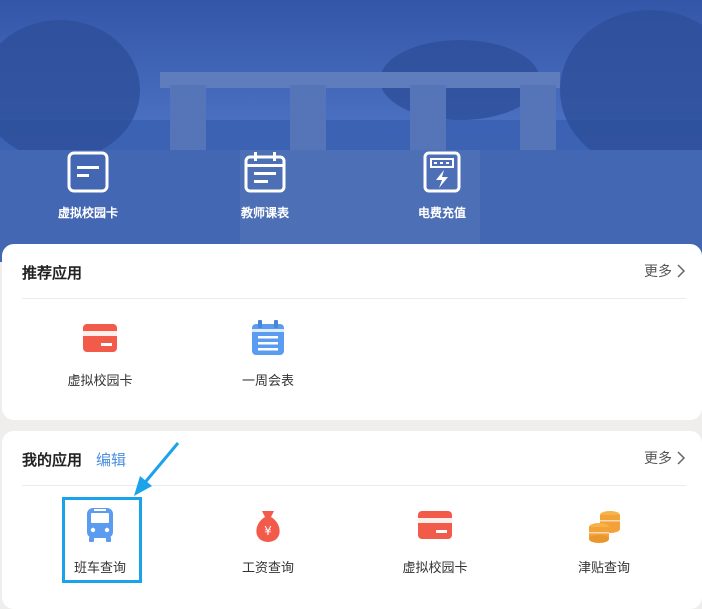  Describe the element at coordinates (267, 380) in the screenshot. I see `app-label: 一周会表` at that location.